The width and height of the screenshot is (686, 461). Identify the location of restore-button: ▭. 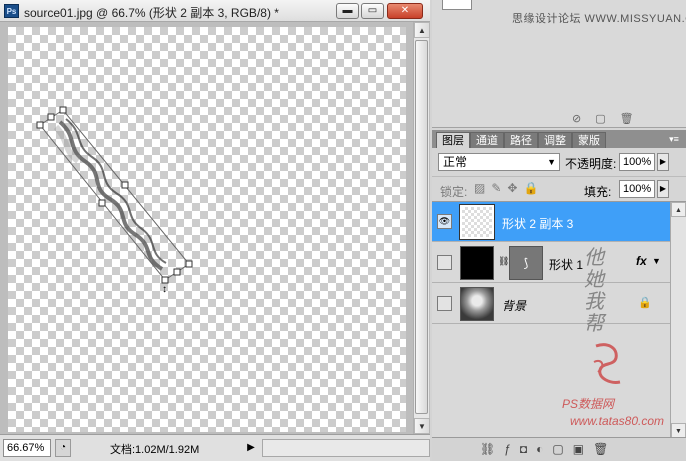
(372, 11).